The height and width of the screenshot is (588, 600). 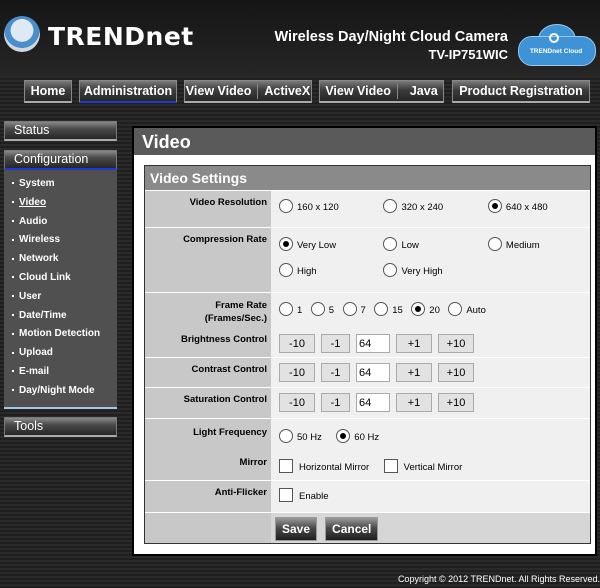 What do you see at coordinates (60, 131) in the screenshot?
I see `sidebar-status: Status` at bounding box center [60, 131].